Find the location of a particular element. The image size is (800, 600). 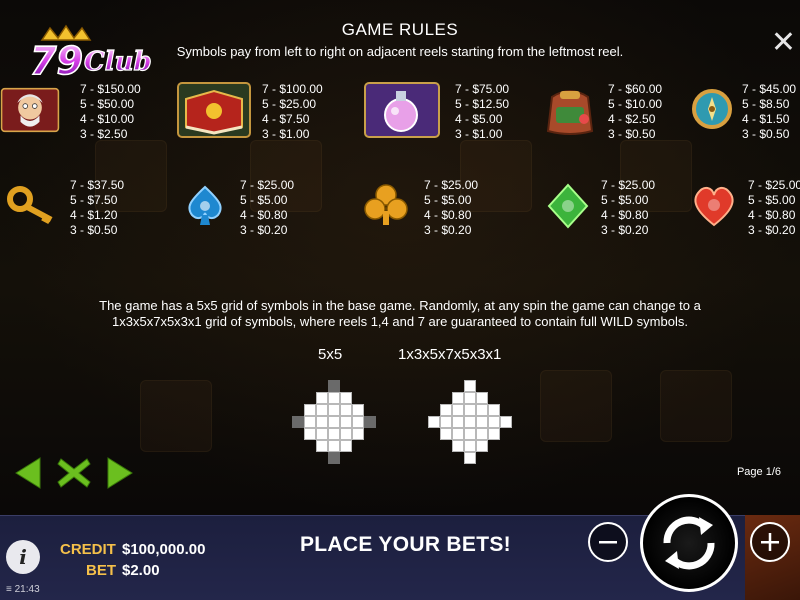

payout-line: 5 - $10.00 is located at coordinates (635, 104).